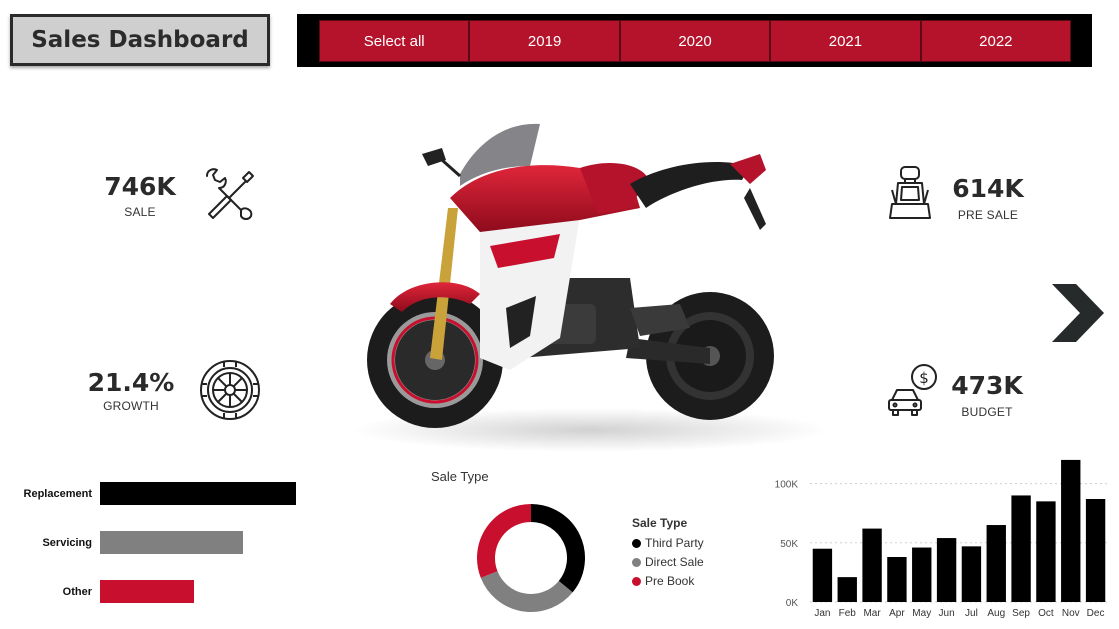  Describe the element at coordinates (660, 523) in the screenshot. I see `legend-title: Sale Type` at that location.